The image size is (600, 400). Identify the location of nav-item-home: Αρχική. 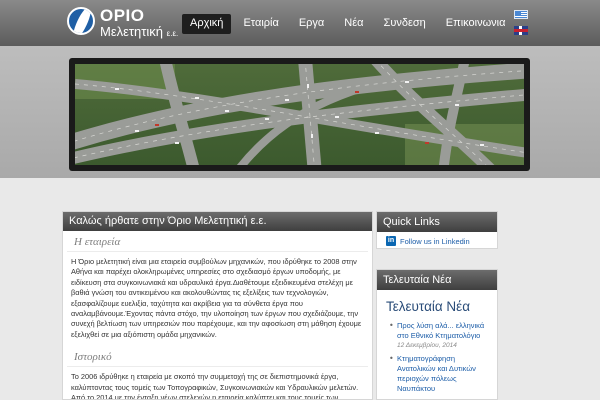
(207, 24).